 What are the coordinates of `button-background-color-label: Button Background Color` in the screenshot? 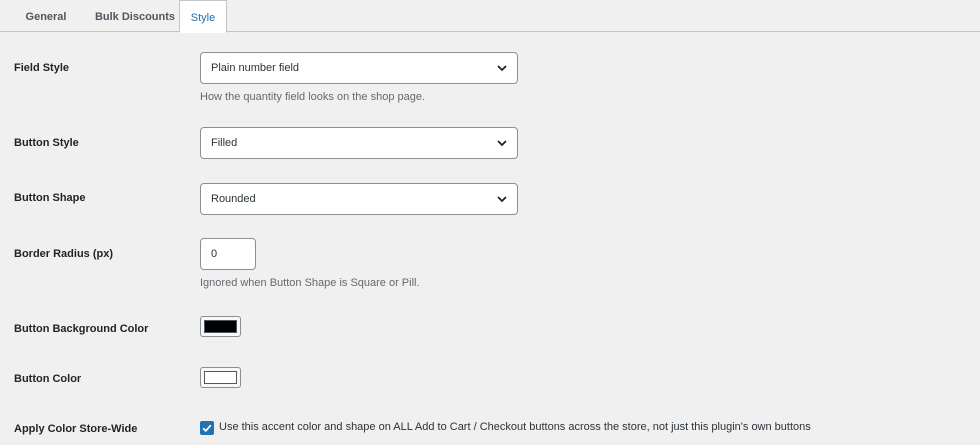 It's located at (81, 329).